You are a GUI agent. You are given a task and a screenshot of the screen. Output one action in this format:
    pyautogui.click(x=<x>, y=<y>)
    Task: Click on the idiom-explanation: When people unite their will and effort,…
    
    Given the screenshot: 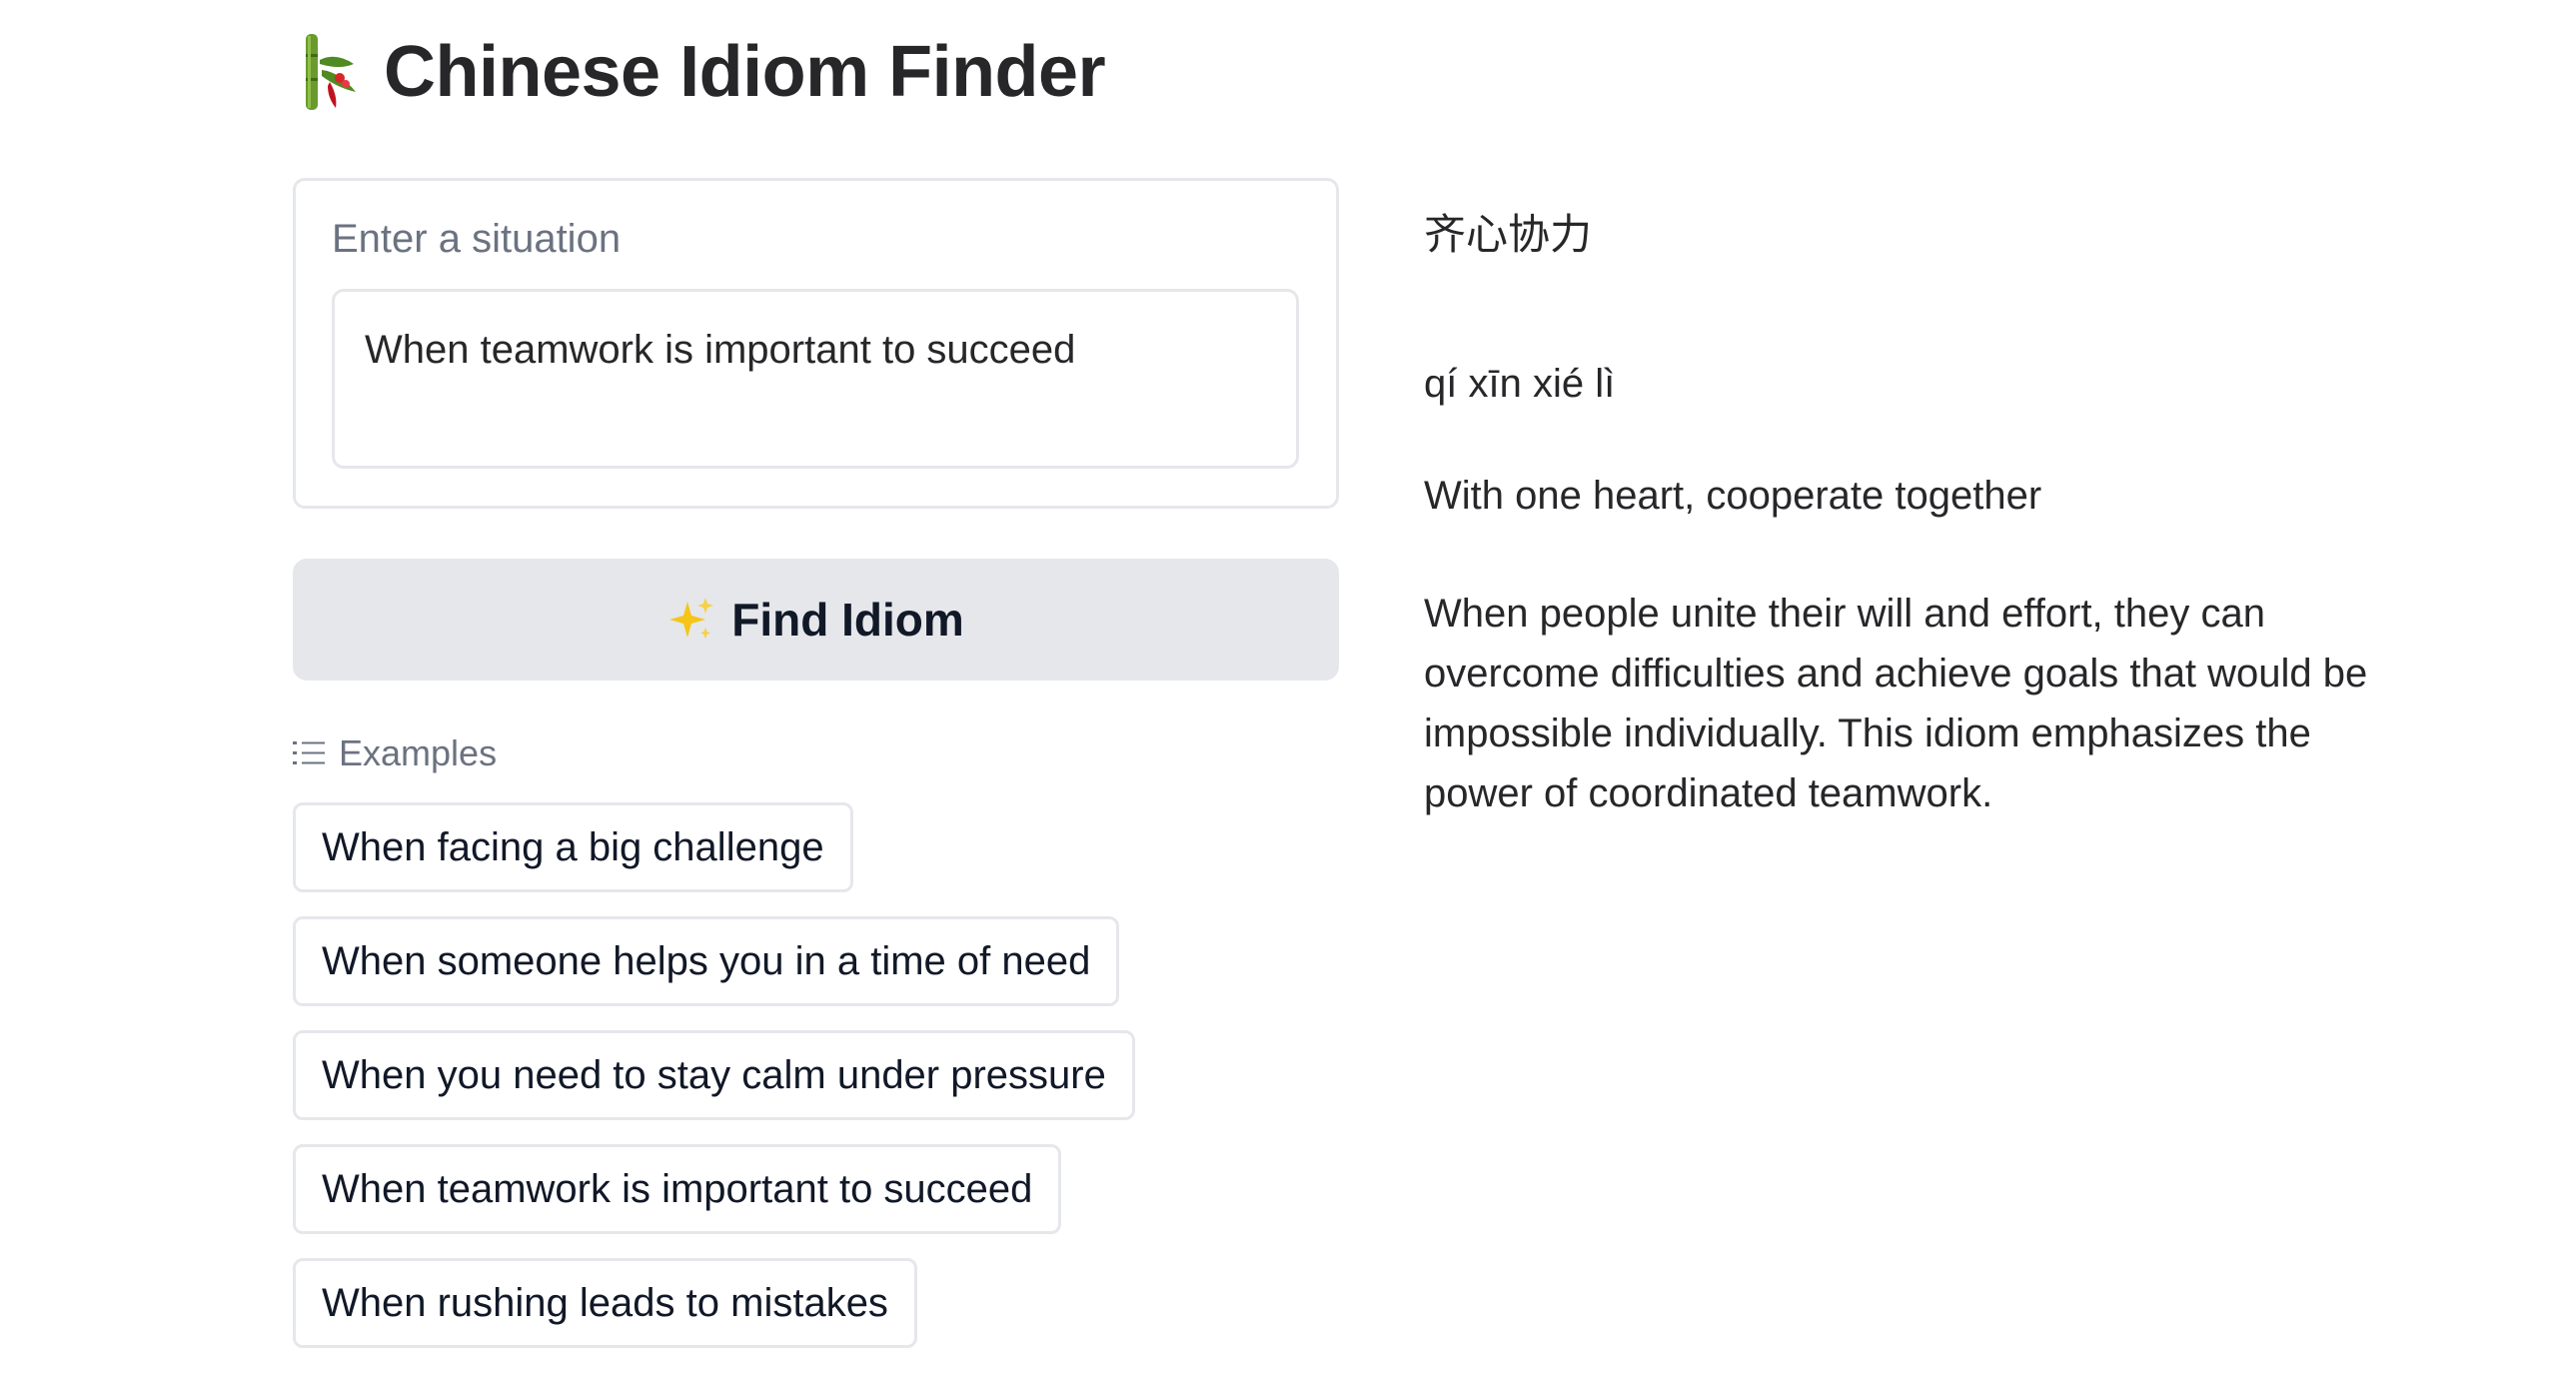 What is the action you would take?
    pyautogui.click(x=1896, y=704)
    